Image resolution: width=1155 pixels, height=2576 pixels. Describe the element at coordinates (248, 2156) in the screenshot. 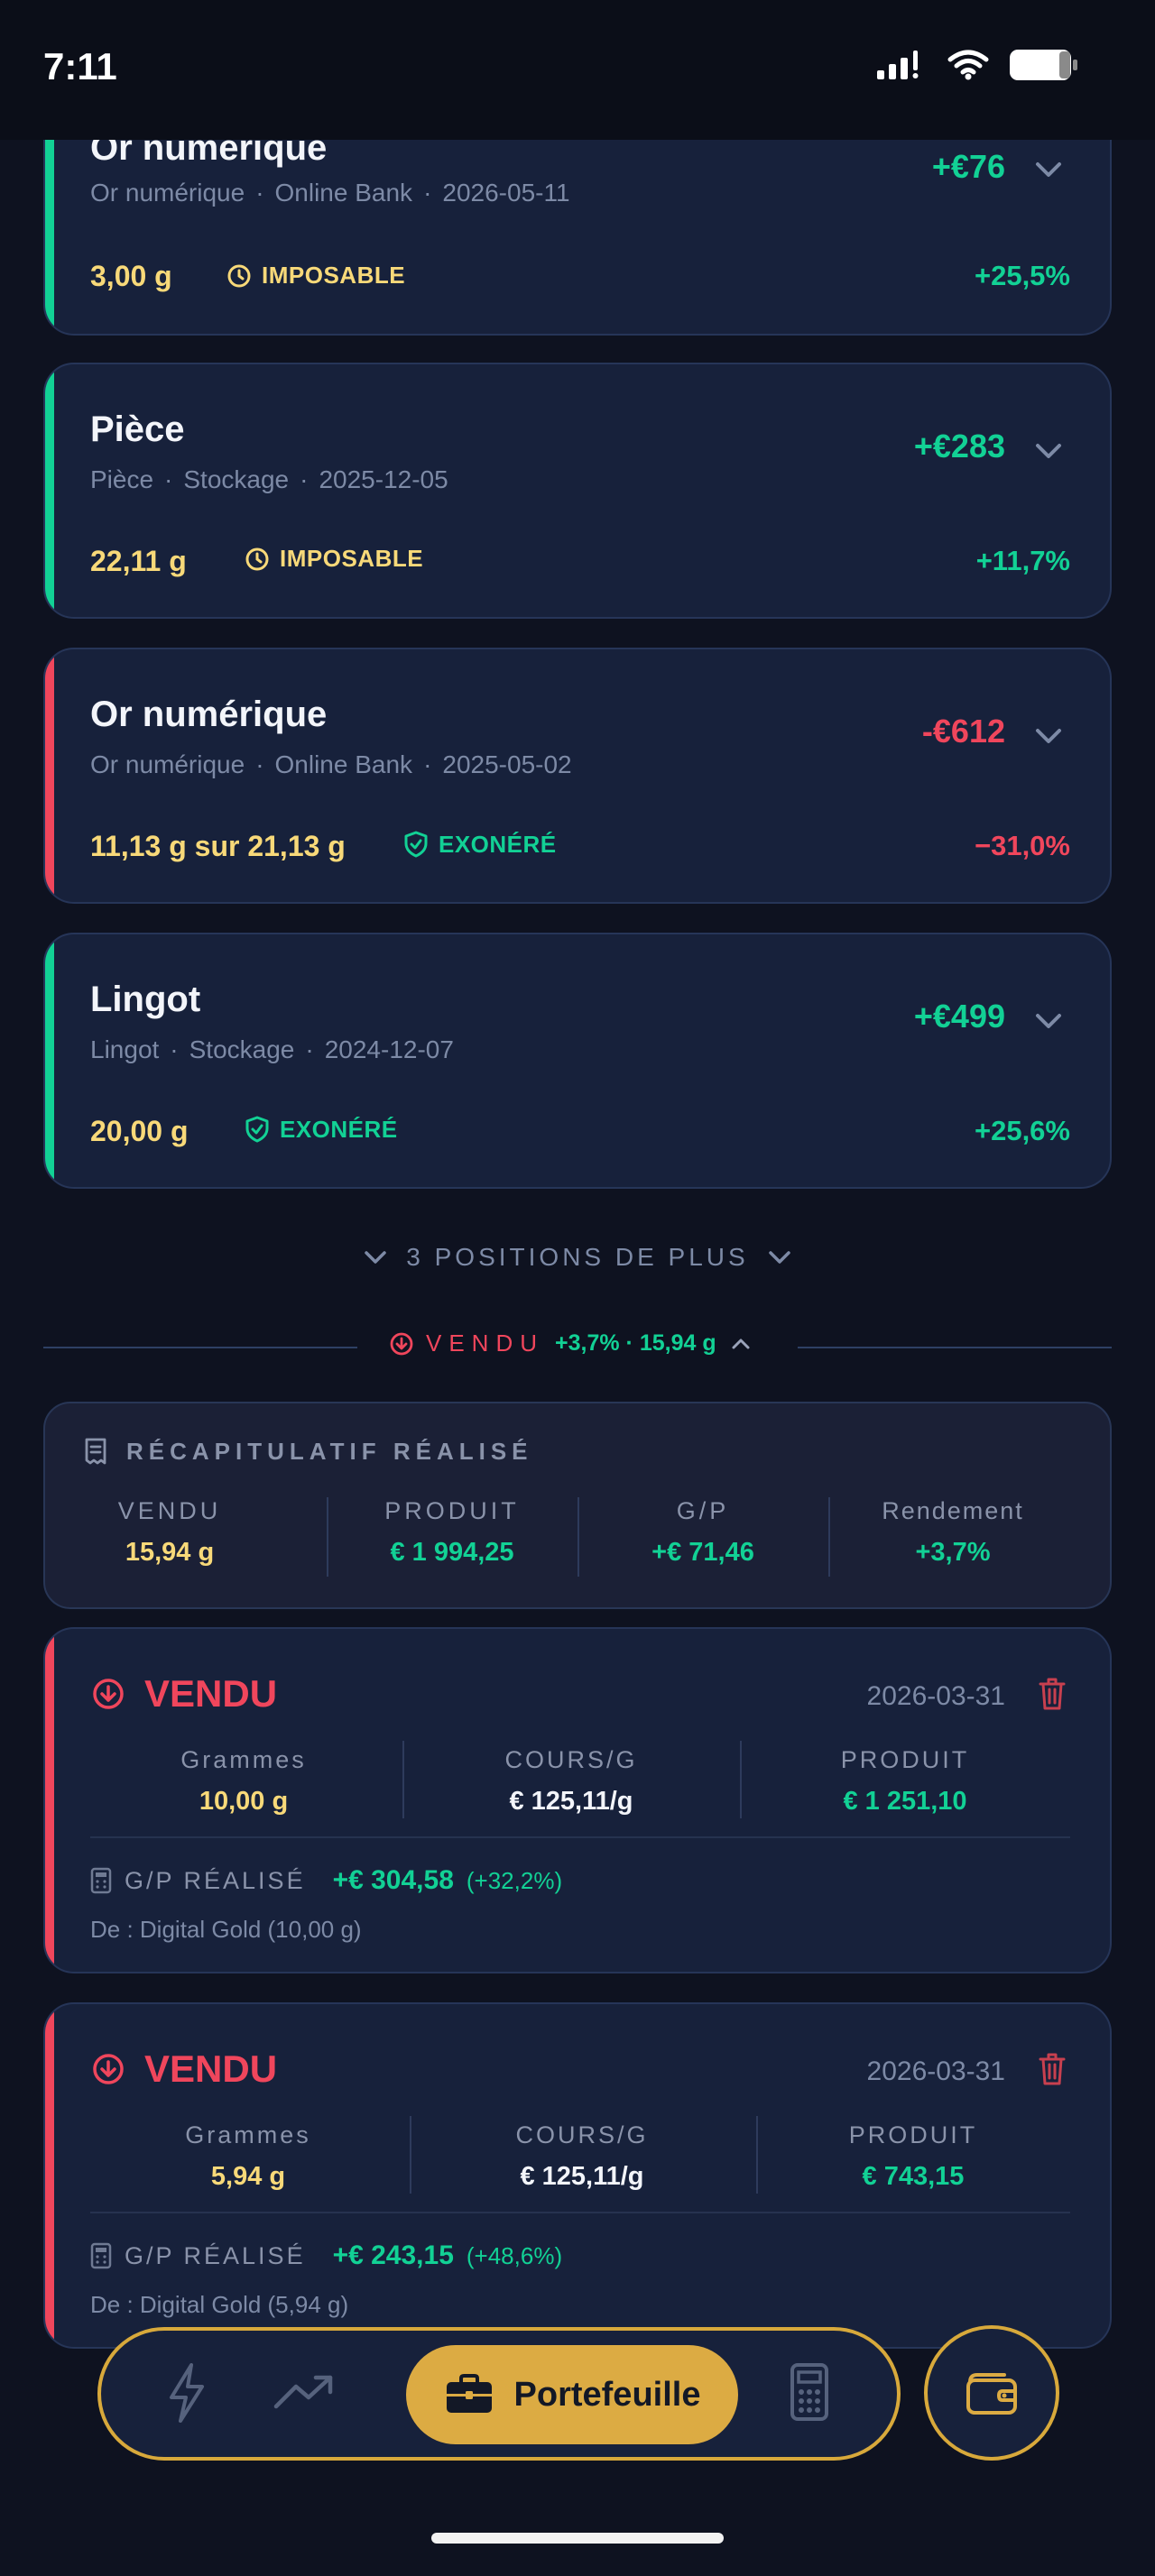

I see `sale-grams: Grammes 5,94 g` at that location.